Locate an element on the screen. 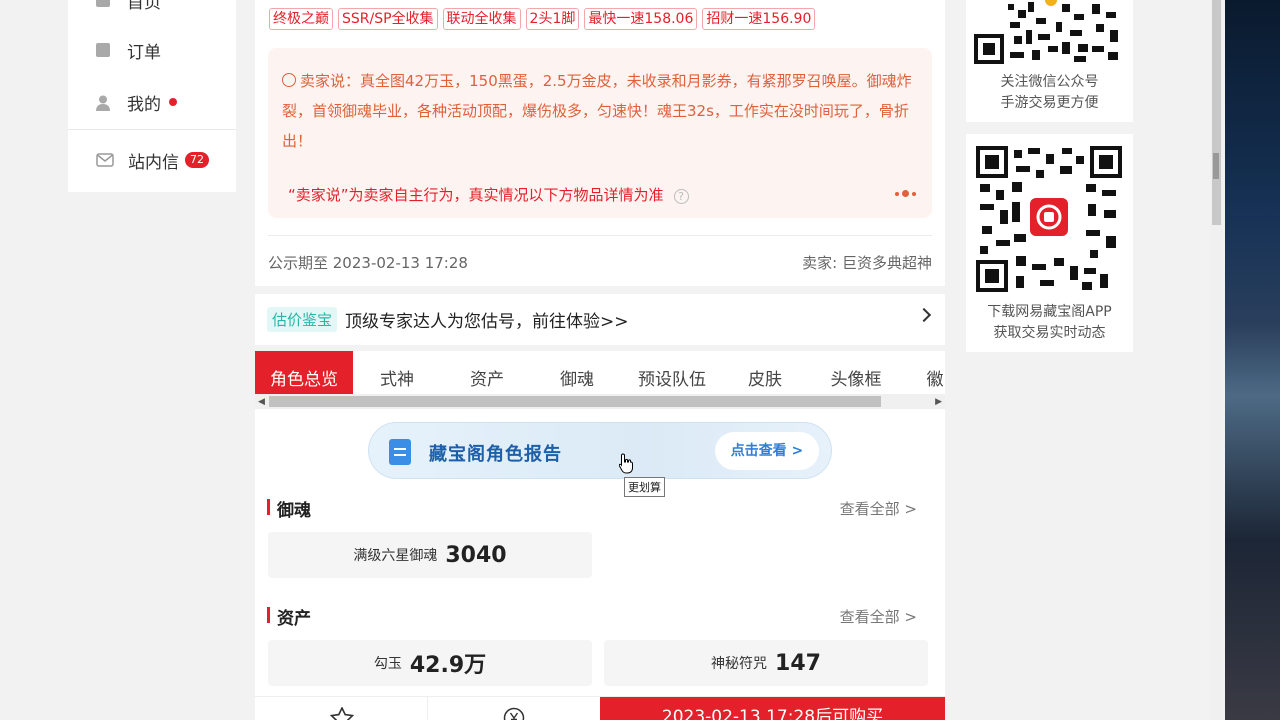  tooltip: 更划算 is located at coordinates (644, 487).